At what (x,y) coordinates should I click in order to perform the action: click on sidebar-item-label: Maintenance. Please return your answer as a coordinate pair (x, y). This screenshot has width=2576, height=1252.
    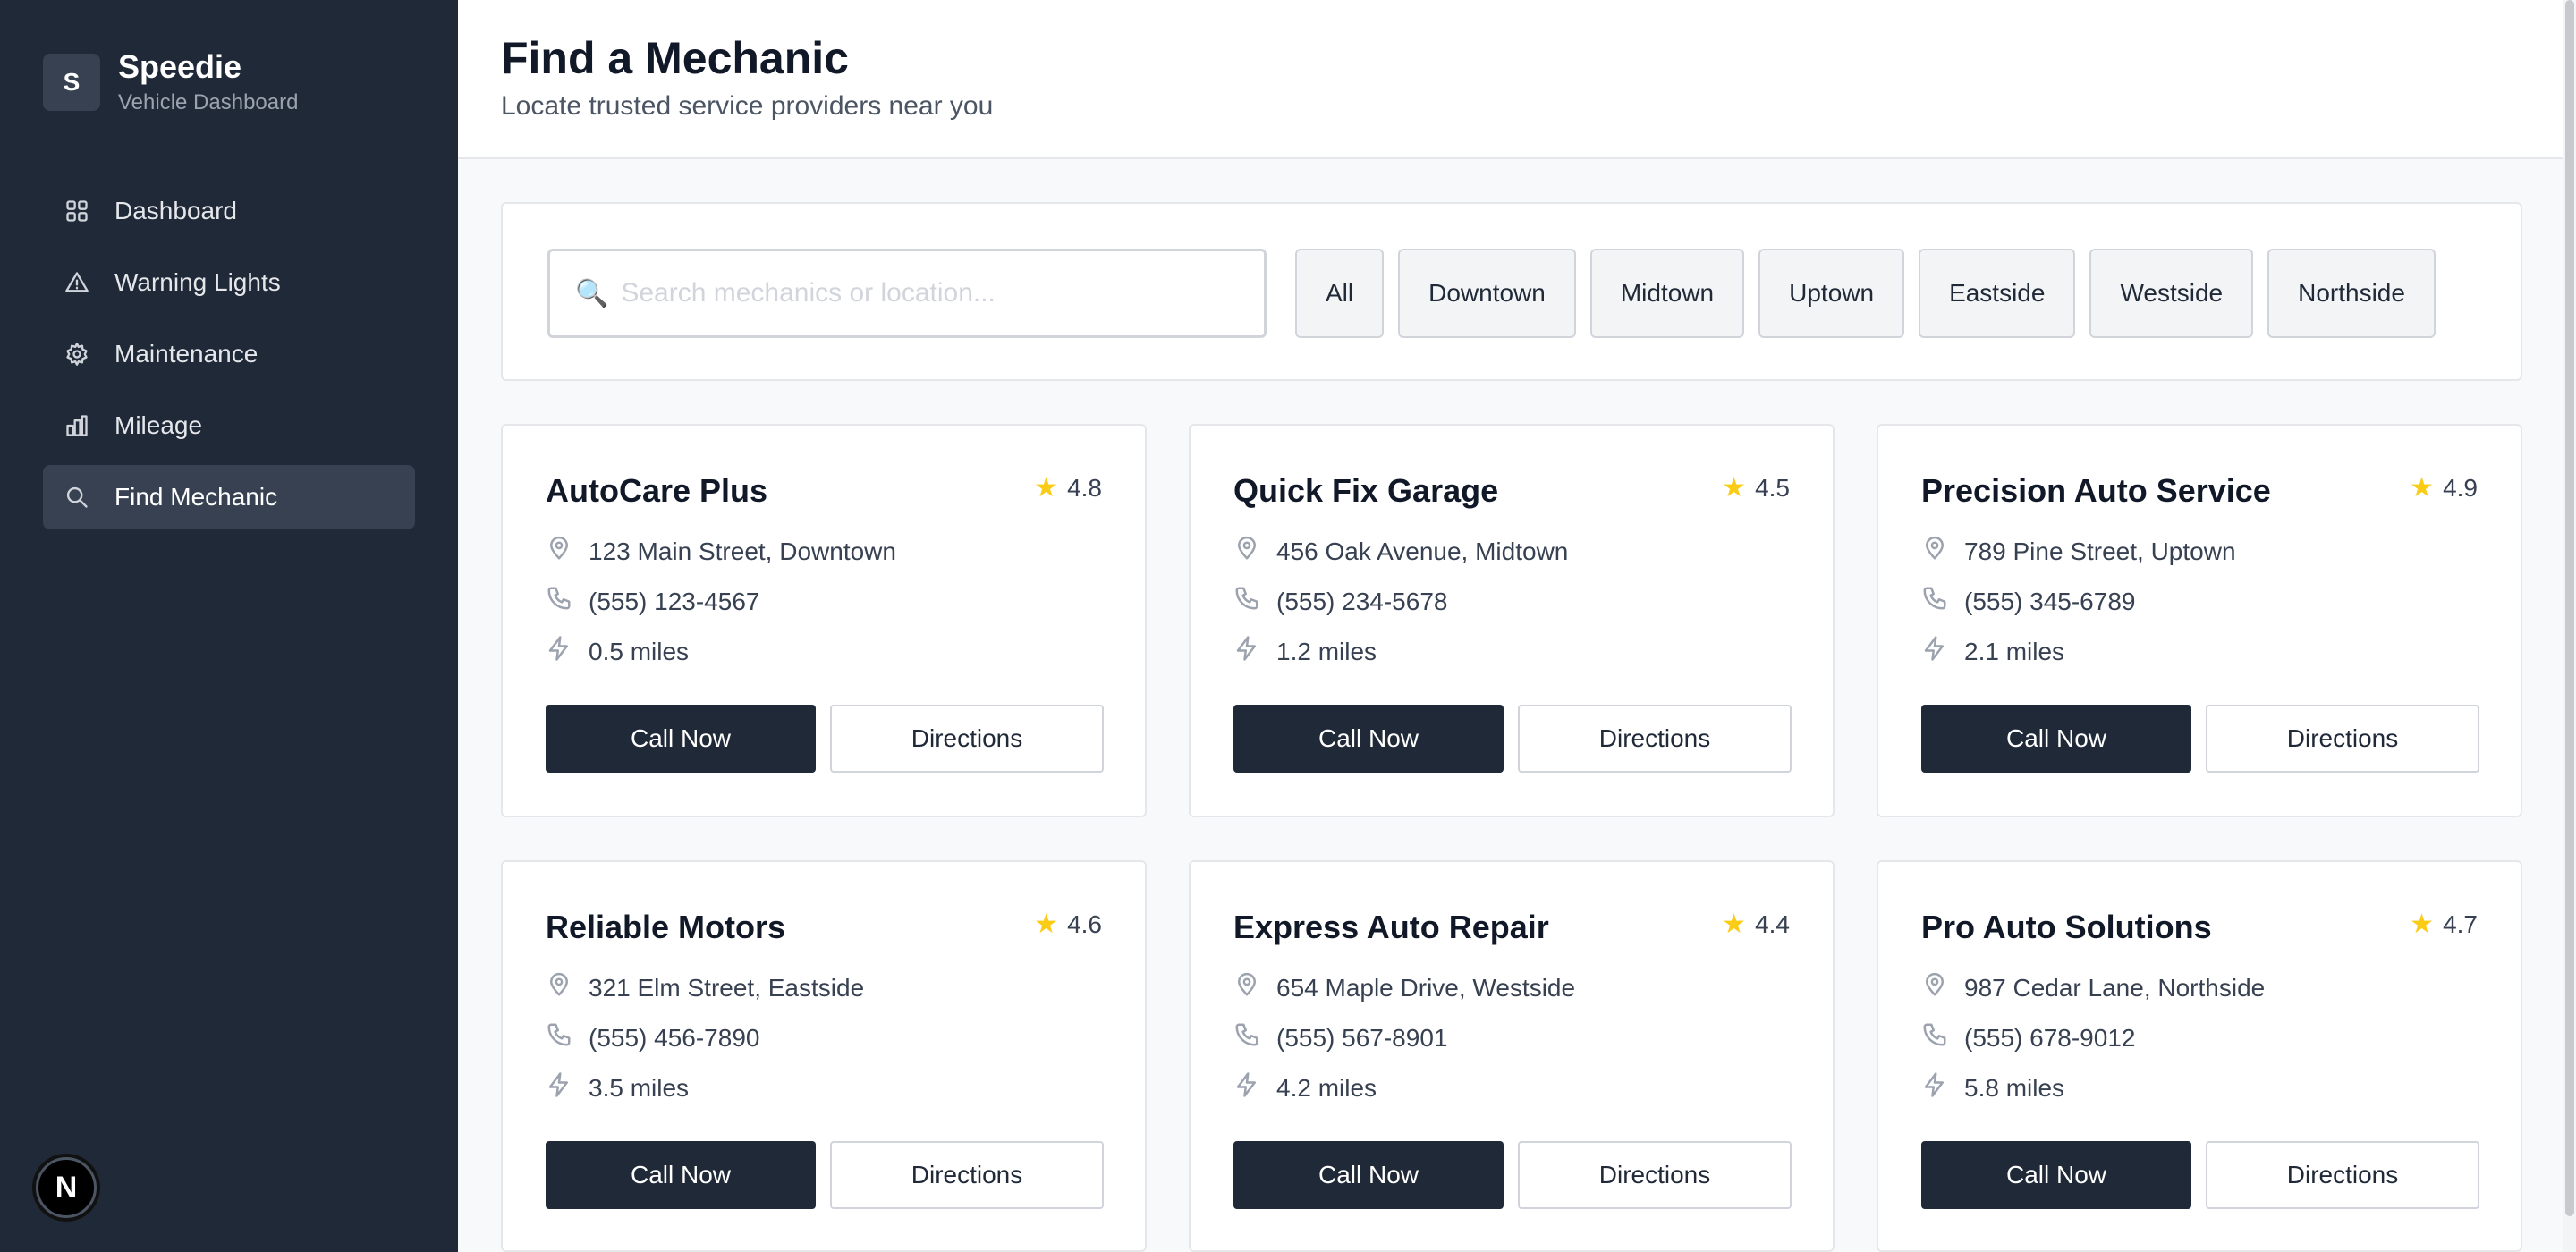
    Looking at the image, I should click on (186, 354).